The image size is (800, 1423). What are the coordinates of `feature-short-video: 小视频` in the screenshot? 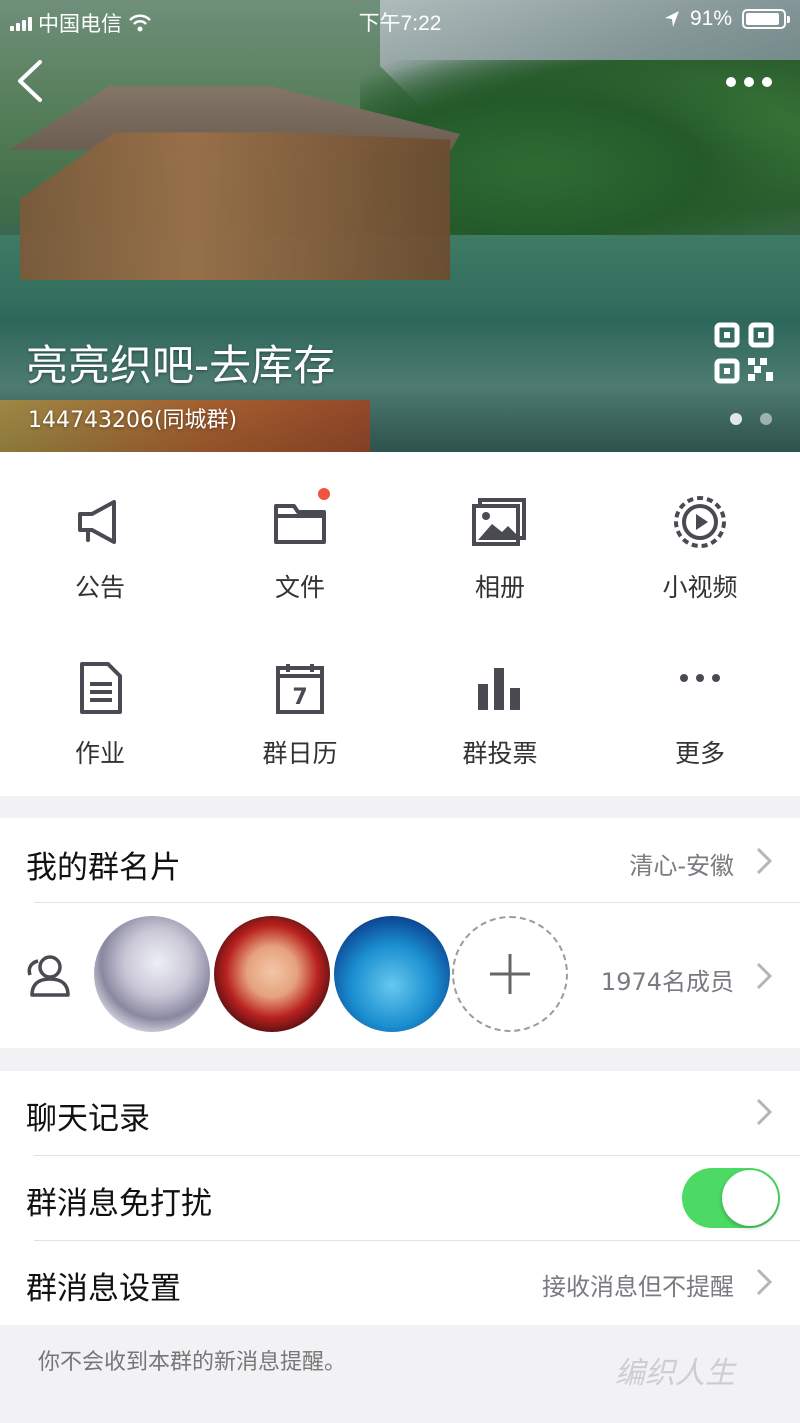 It's located at (700, 527).